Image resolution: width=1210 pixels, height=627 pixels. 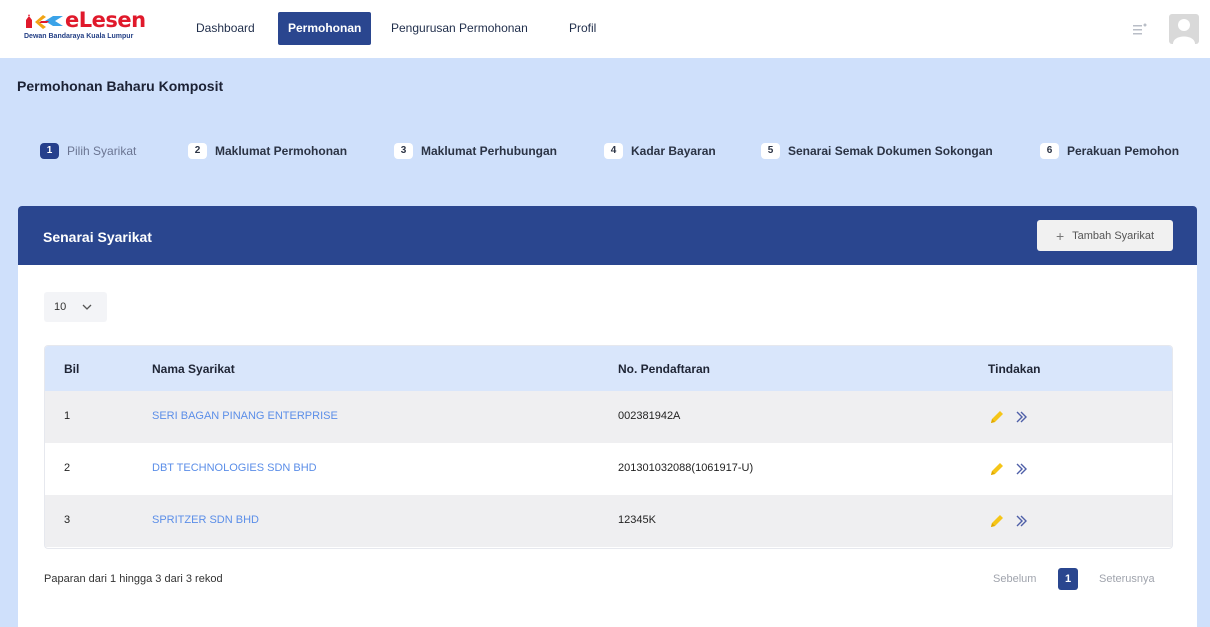 What do you see at coordinates (607, 235) in the screenshot?
I see `card-header: Senarai Syarikat + Tambah Syarikat` at bounding box center [607, 235].